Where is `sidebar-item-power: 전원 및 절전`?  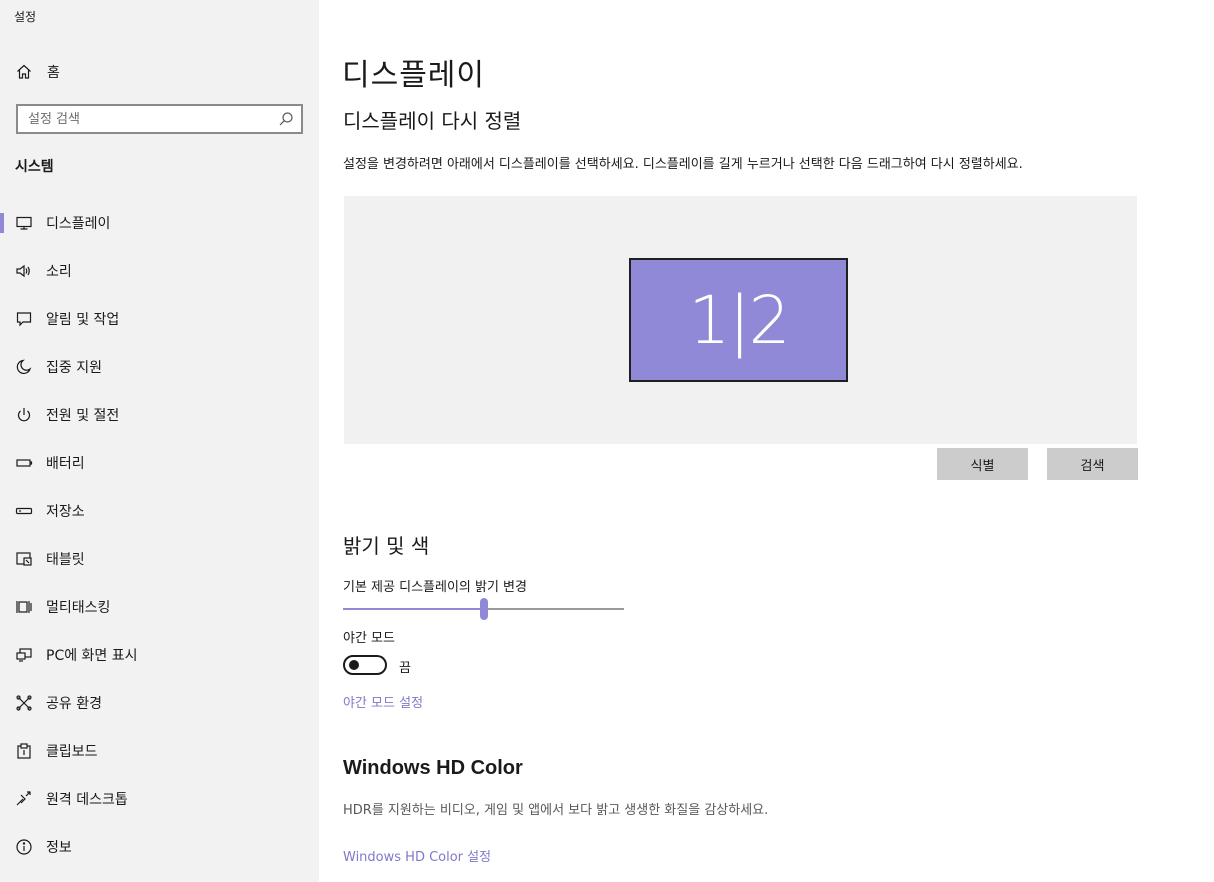 sidebar-item-power: 전원 및 절전 is located at coordinates (159, 415).